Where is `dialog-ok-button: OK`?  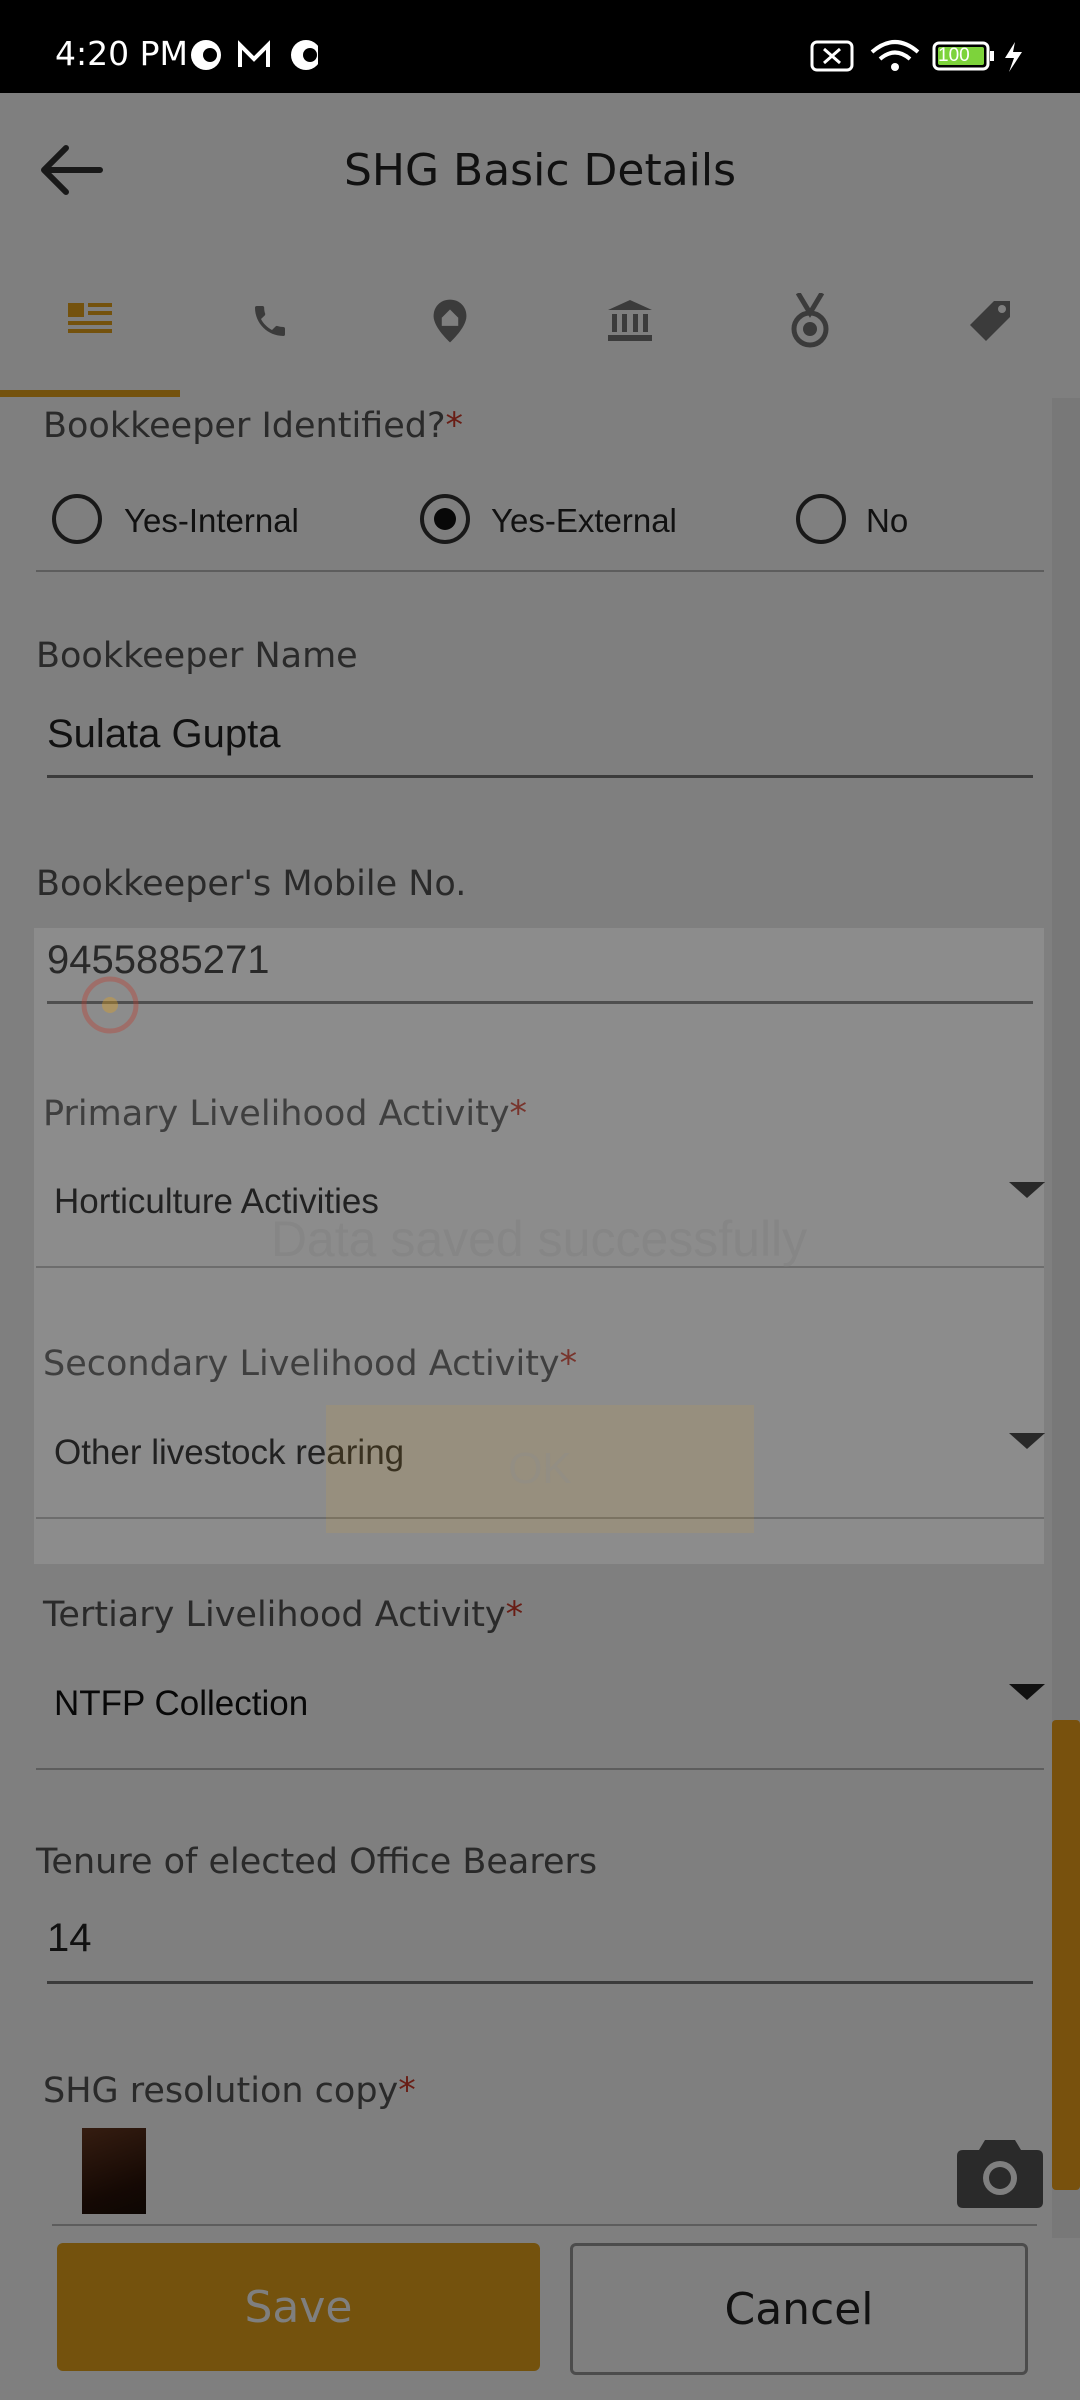
dialog-ok-button: OK is located at coordinates (540, 1469).